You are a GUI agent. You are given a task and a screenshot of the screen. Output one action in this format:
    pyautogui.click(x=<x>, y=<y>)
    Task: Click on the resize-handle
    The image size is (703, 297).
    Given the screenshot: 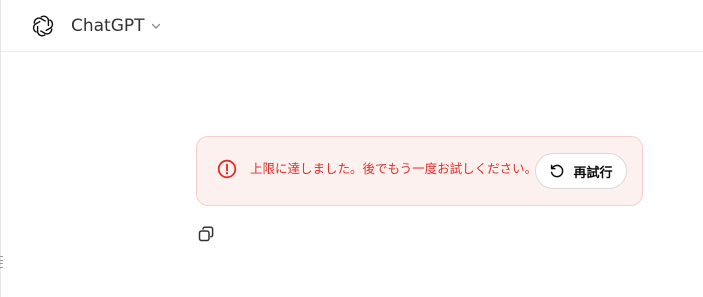 What is the action you would take?
    pyautogui.click(x=1, y=262)
    